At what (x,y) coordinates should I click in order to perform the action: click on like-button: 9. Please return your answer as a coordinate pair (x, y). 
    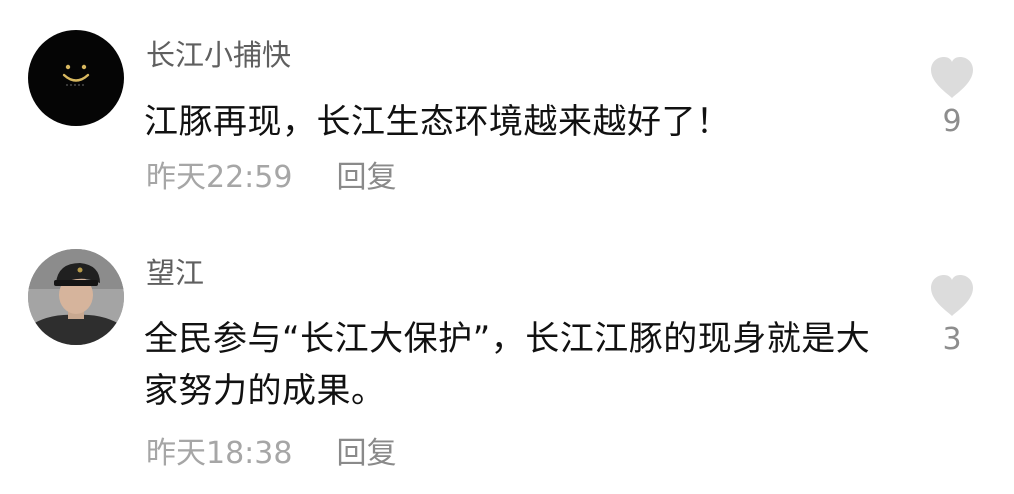
    Looking at the image, I should click on (952, 98).